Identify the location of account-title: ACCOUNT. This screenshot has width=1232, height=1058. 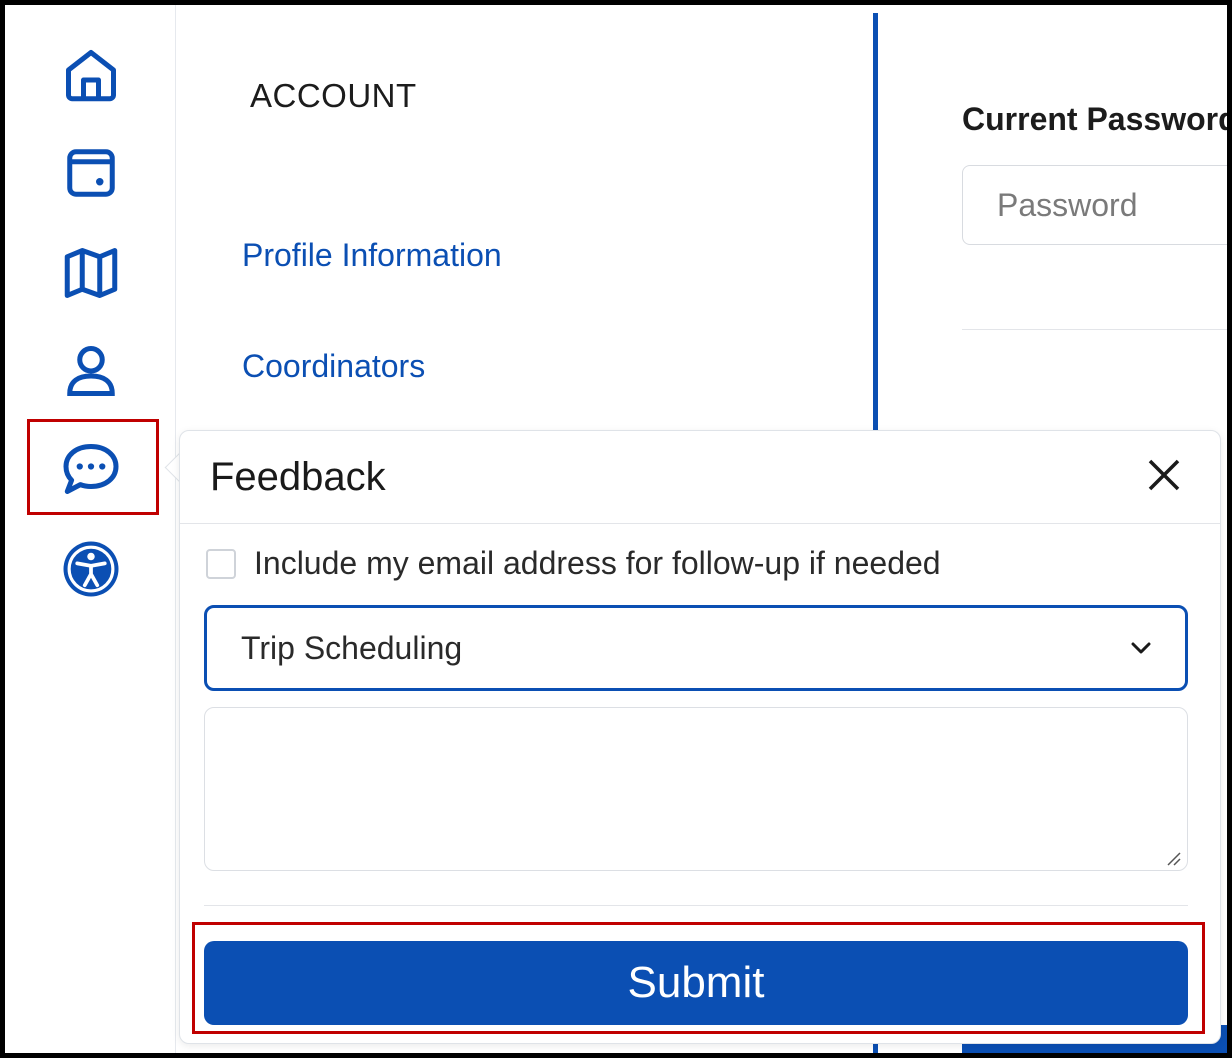
(333, 95).